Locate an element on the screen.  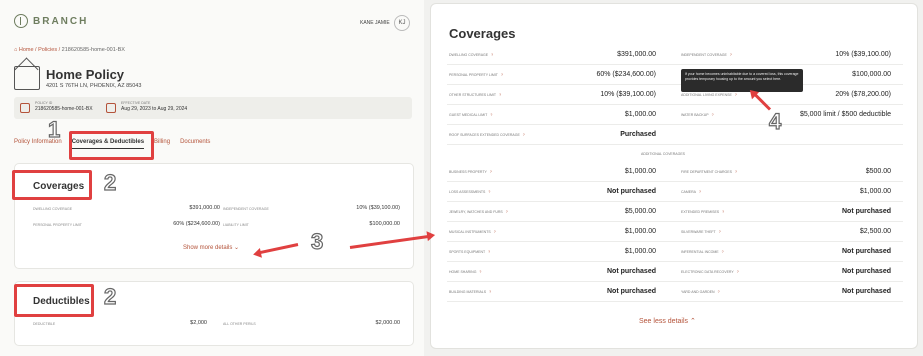
coverage-value: $391,000.00 is located at coordinates (636, 54).